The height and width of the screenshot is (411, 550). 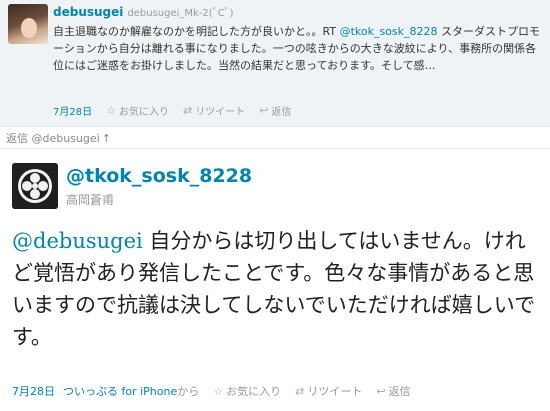 I want to click on screen-name-link: @tkok_sosk_8228, so click(x=159, y=176).